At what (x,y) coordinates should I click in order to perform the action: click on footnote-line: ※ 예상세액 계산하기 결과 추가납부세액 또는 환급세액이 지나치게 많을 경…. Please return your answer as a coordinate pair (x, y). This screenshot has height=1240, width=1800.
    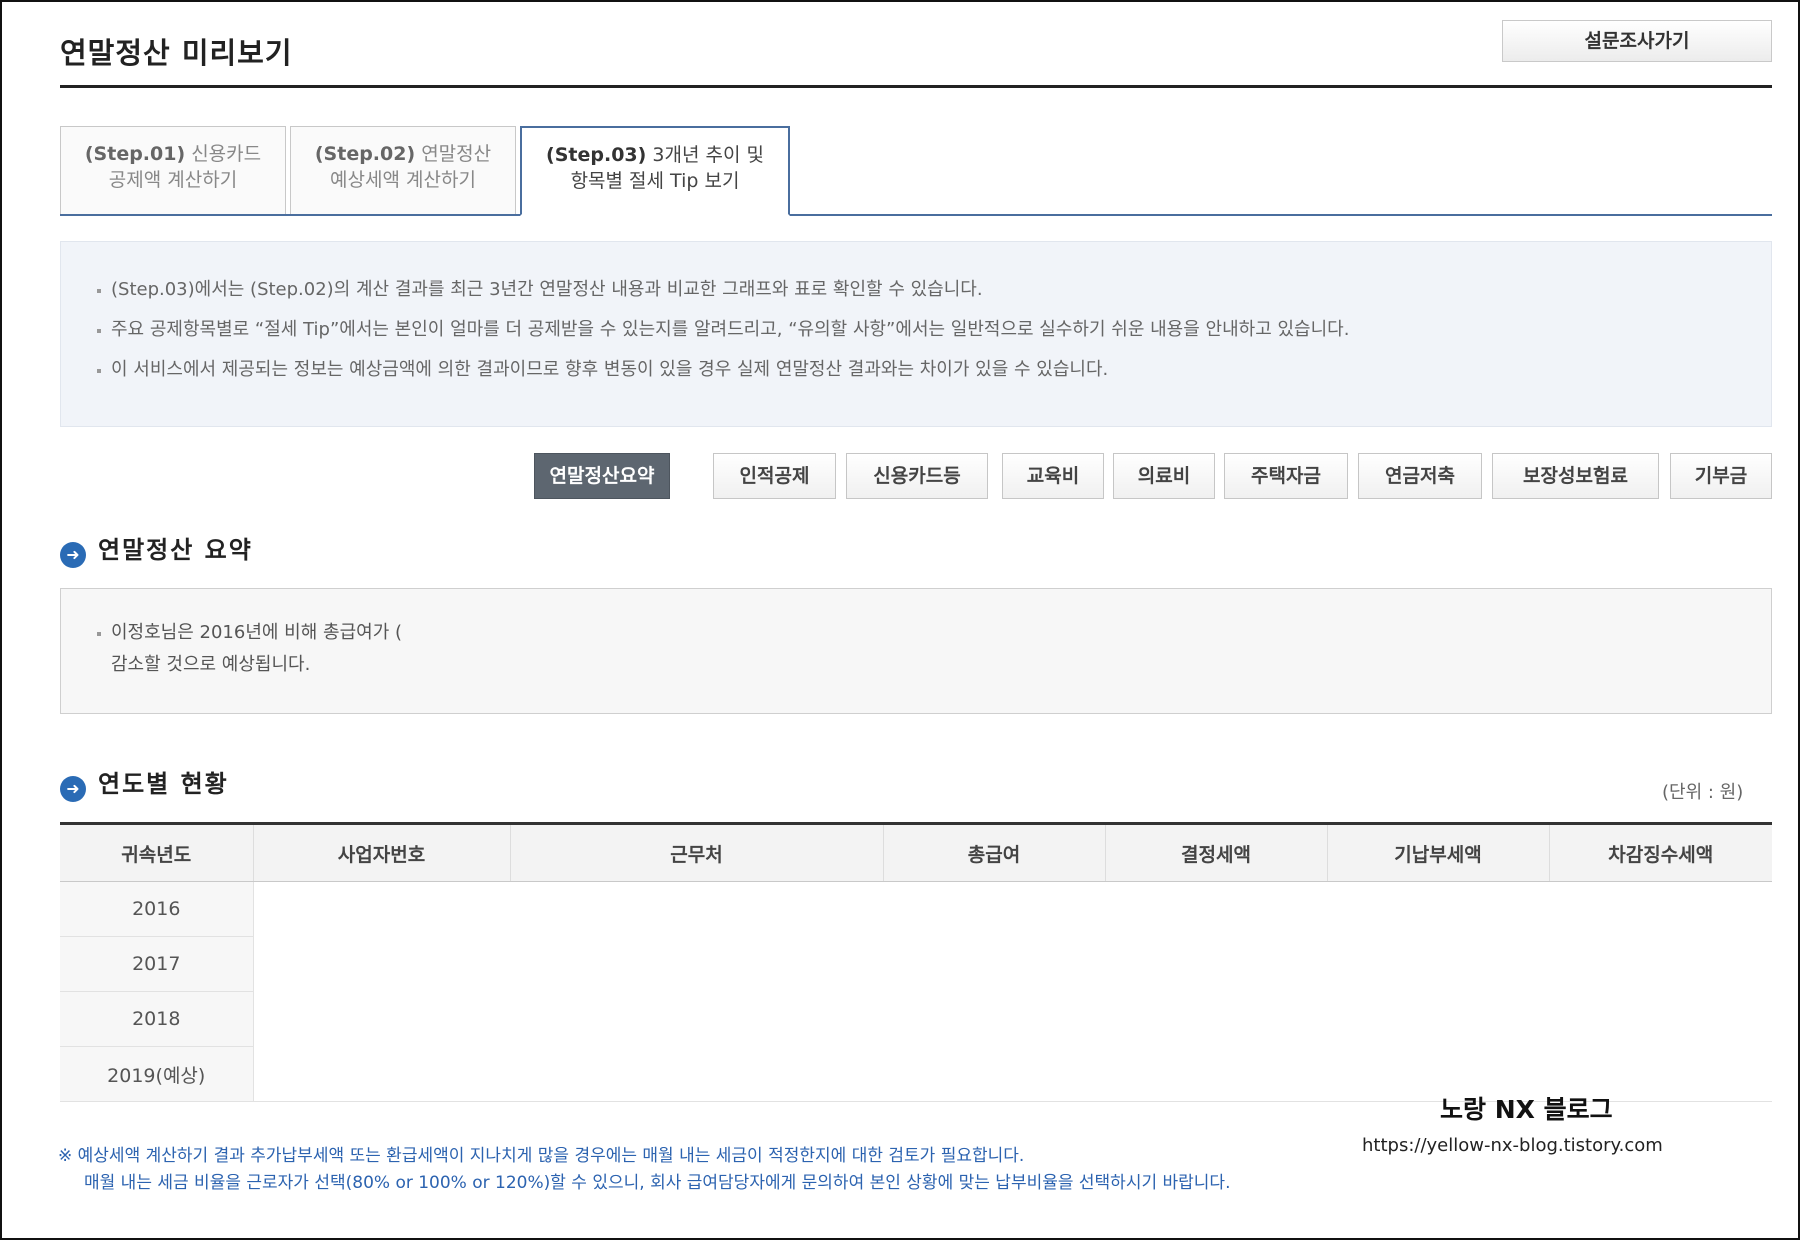
    Looking at the image, I should click on (541, 1156).